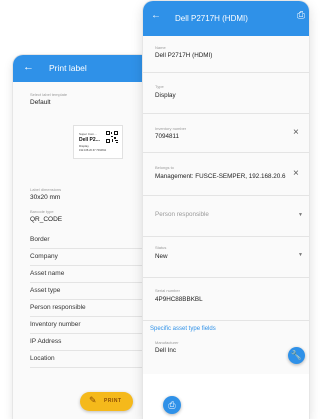  I want to click on option-label: Border, so click(40, 239).